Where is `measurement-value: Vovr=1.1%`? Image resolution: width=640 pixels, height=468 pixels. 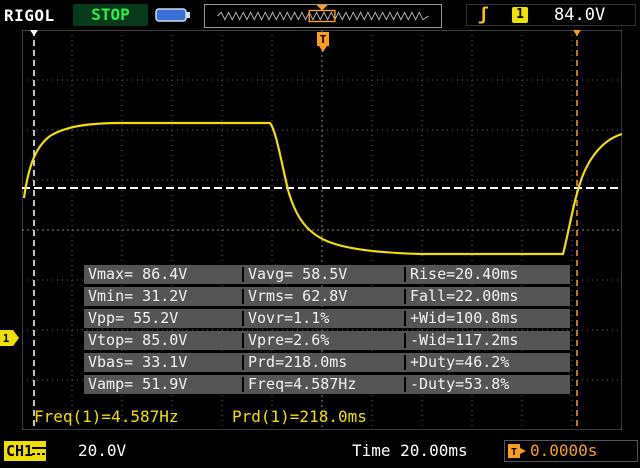 measurement-value: Vovr=1.1% is located at coordinates (289, 318).